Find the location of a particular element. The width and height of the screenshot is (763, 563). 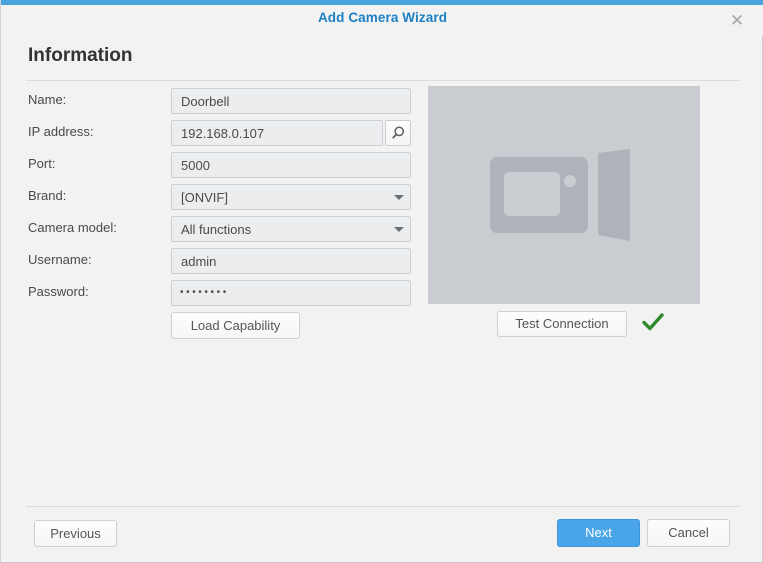

page-title: Information is located at coordinates (80, 55).